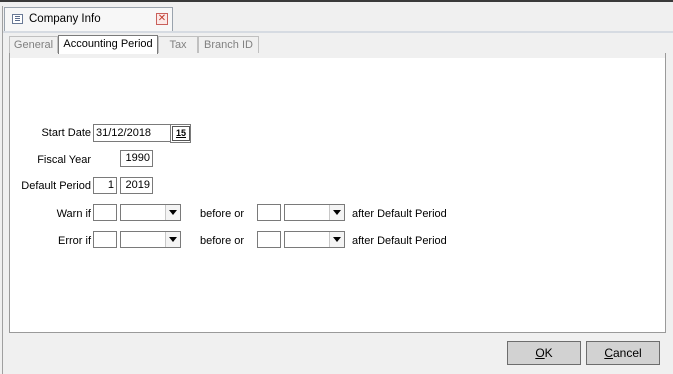  Describe the element at coordinates (66, 133) in the screenshot. I see `start-date-label: Start Date` at that location.